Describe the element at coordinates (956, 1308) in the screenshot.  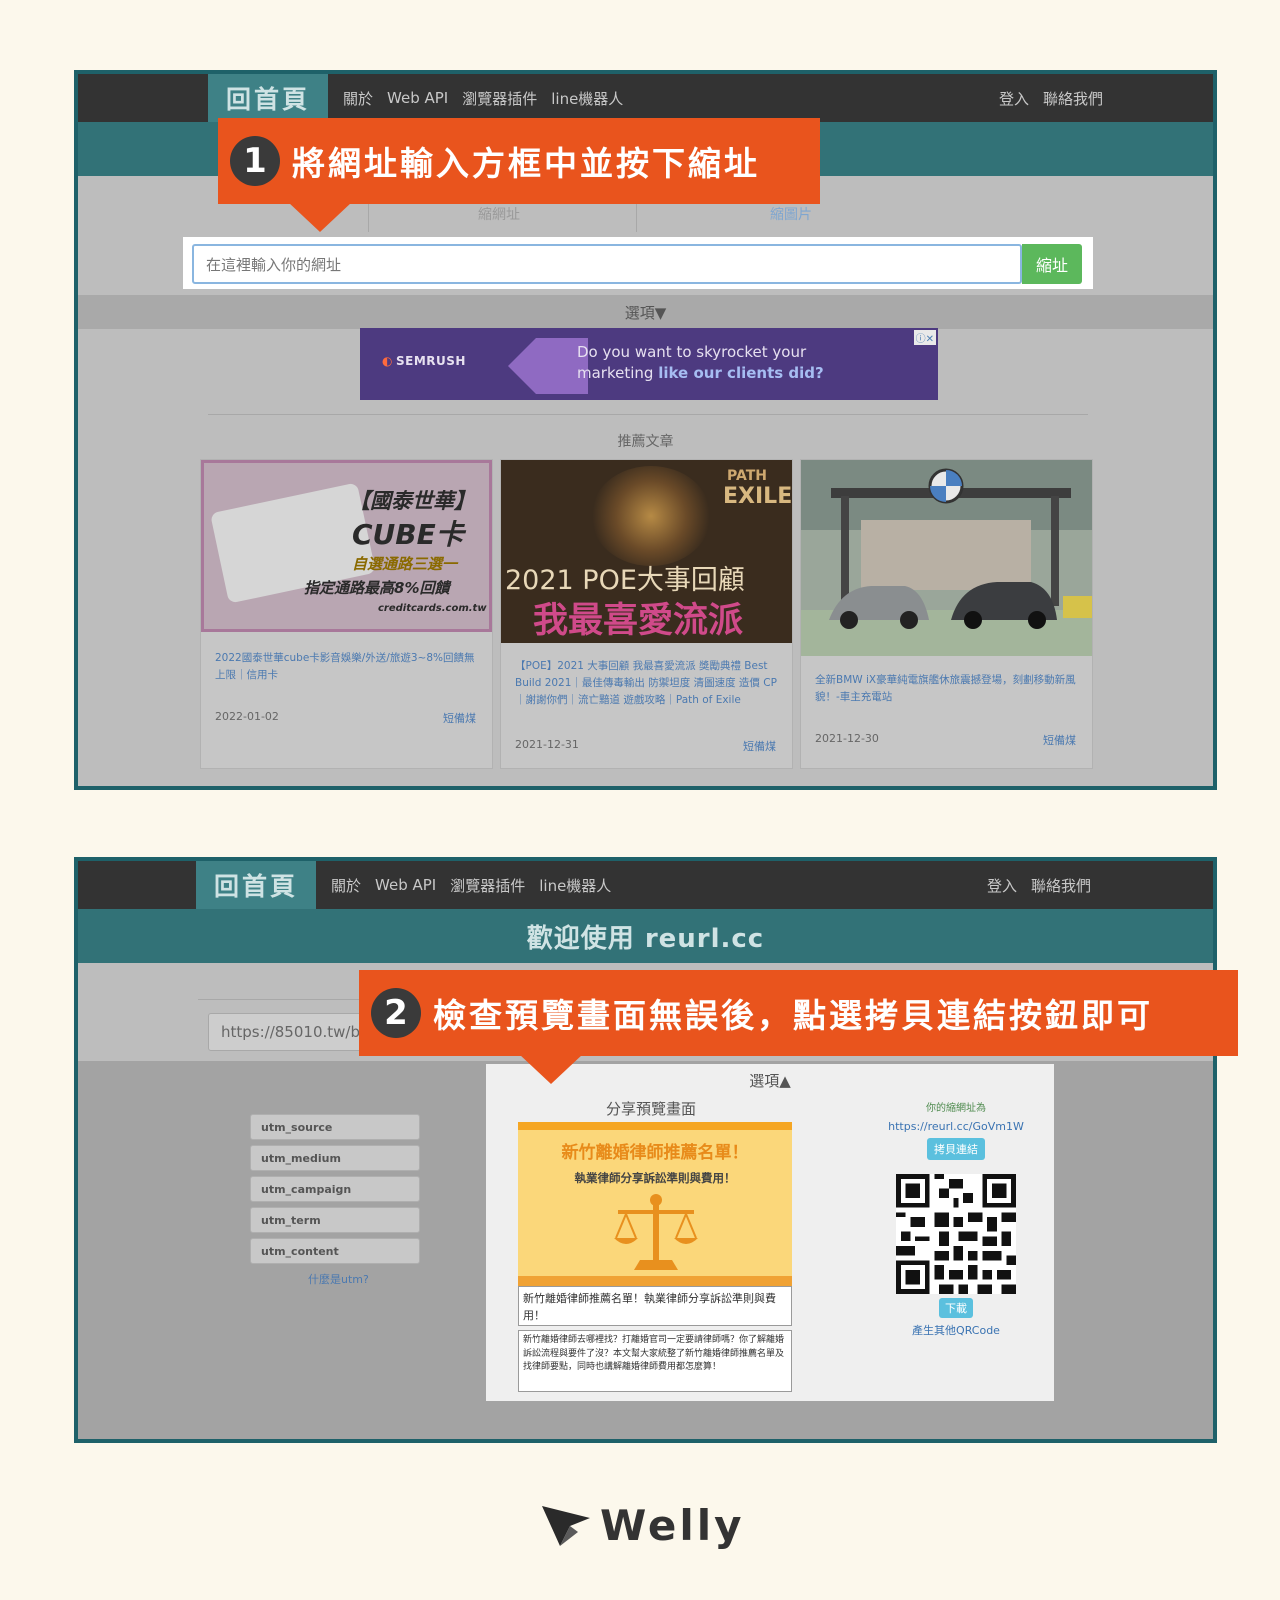
I see `download-qr-button: 下載` at that location.